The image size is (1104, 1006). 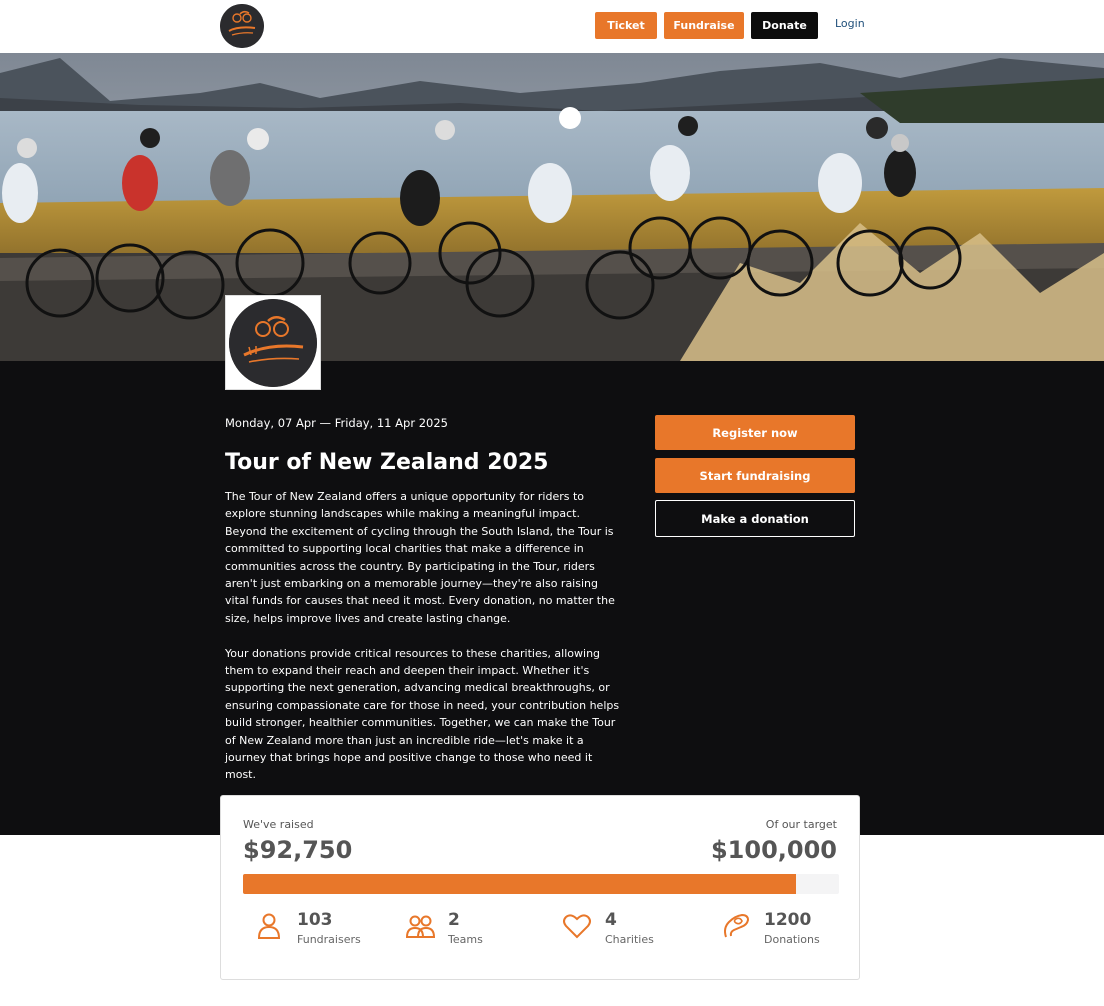 I want to click on raised-amount: $92,750, so click(x=298, y=850).